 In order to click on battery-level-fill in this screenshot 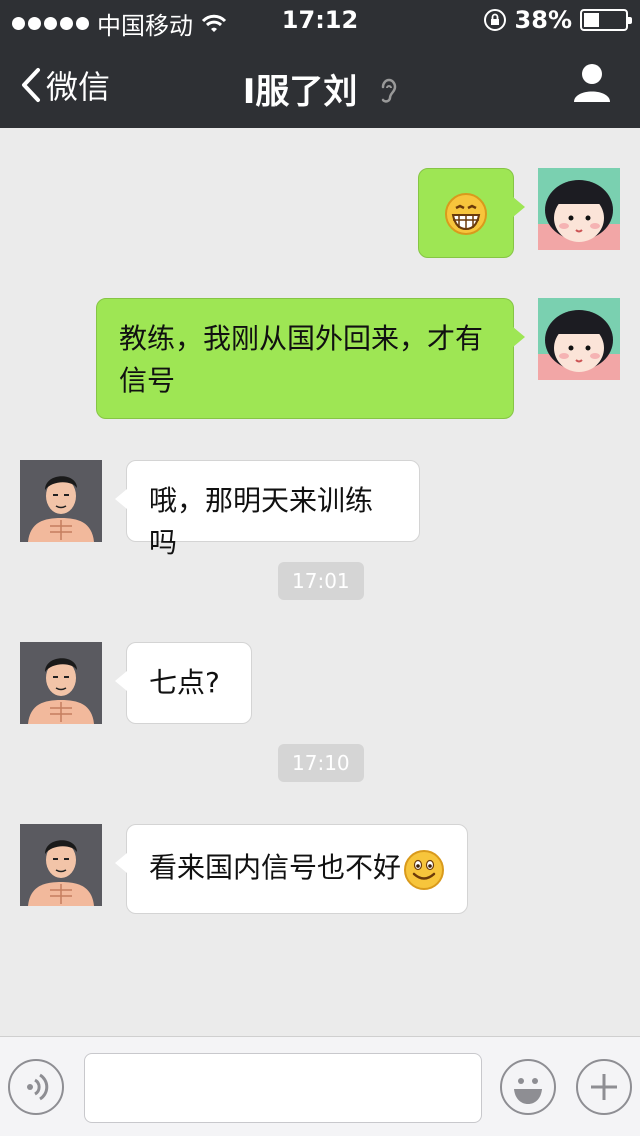, I will do `click(592, 20)`.